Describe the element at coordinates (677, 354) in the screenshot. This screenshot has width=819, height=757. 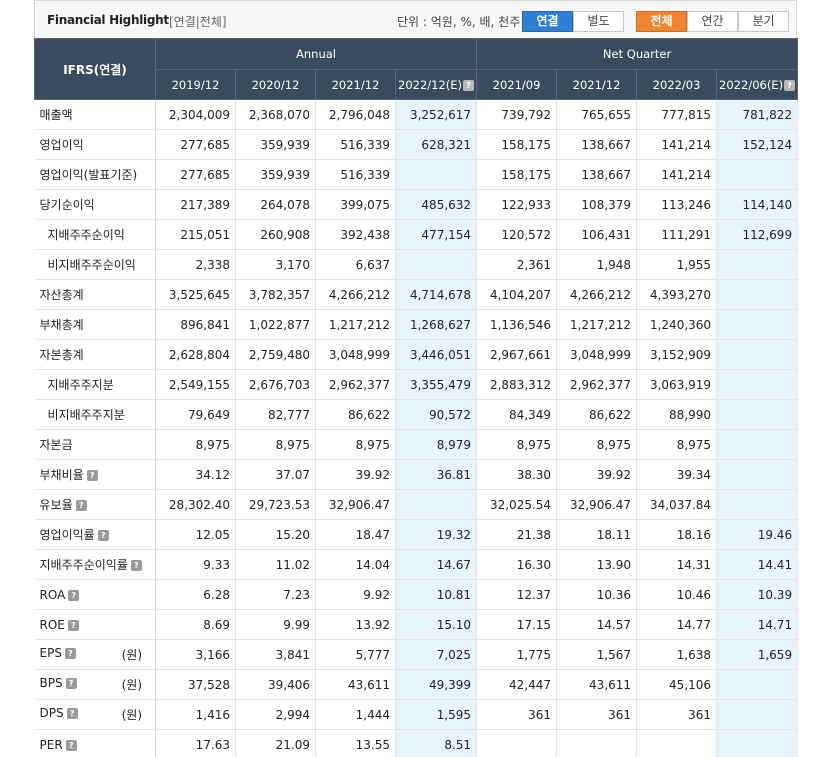
I see `table-cell: 3,152,909` at that location.